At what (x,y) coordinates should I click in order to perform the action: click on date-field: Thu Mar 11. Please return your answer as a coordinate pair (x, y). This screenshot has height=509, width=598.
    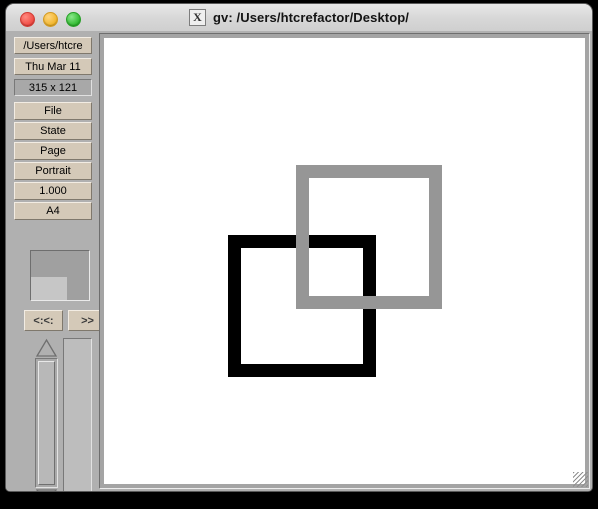
    Looking at the image, I should click on (53, 66).